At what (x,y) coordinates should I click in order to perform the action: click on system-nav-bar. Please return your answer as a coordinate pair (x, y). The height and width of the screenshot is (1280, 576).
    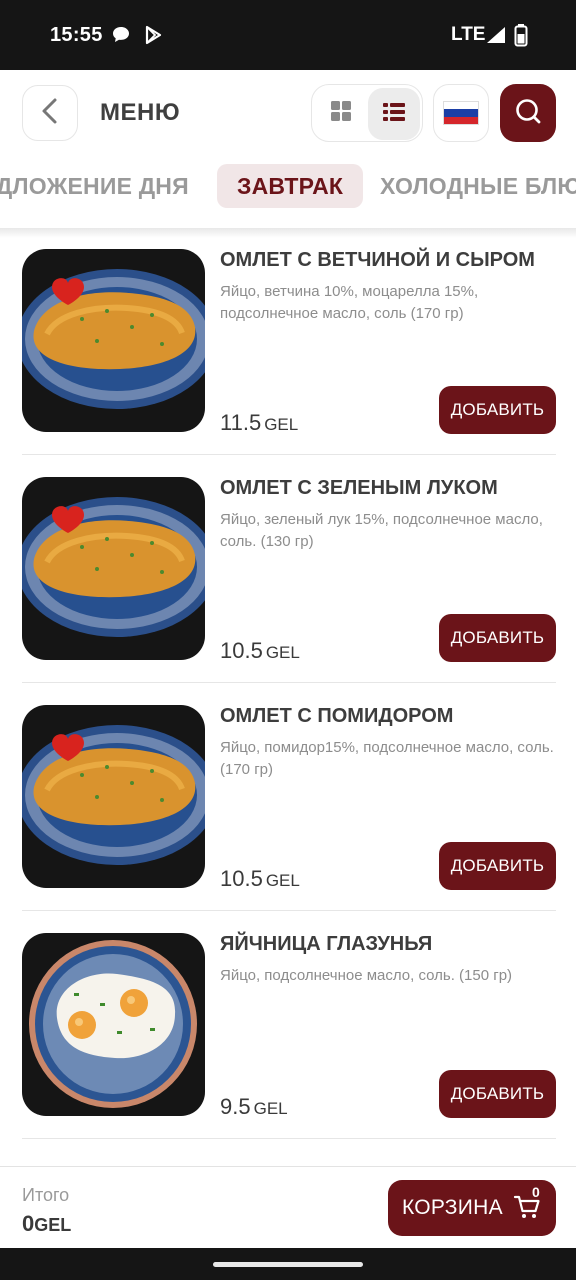
    Looking at the image, I should click on (288, 1264).